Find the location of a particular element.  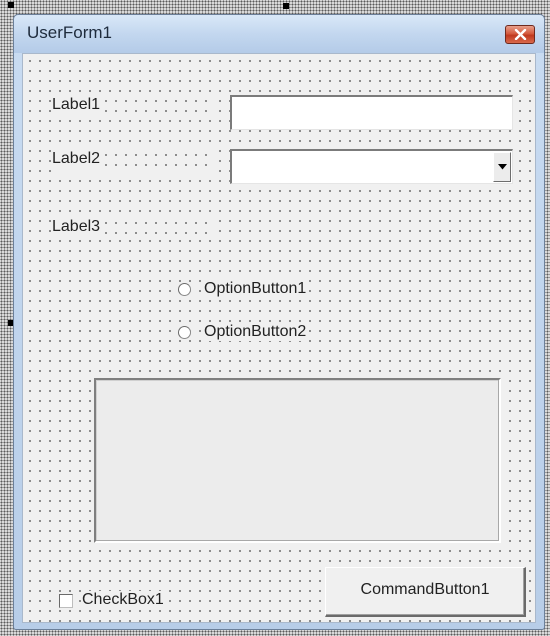

close-button is located at coordinates (520, 34).